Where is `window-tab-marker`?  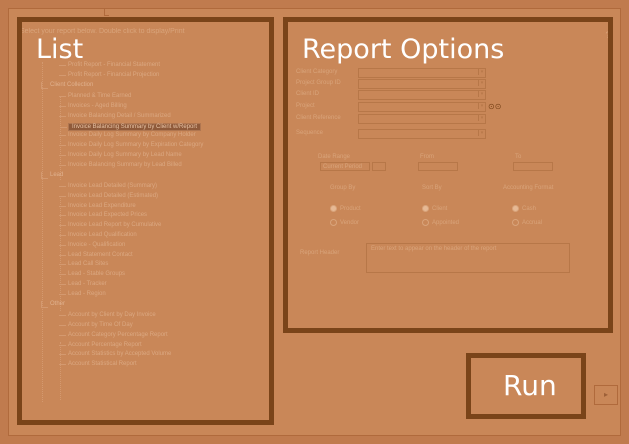 window-tab-marker is located at coordinates (106, 12).